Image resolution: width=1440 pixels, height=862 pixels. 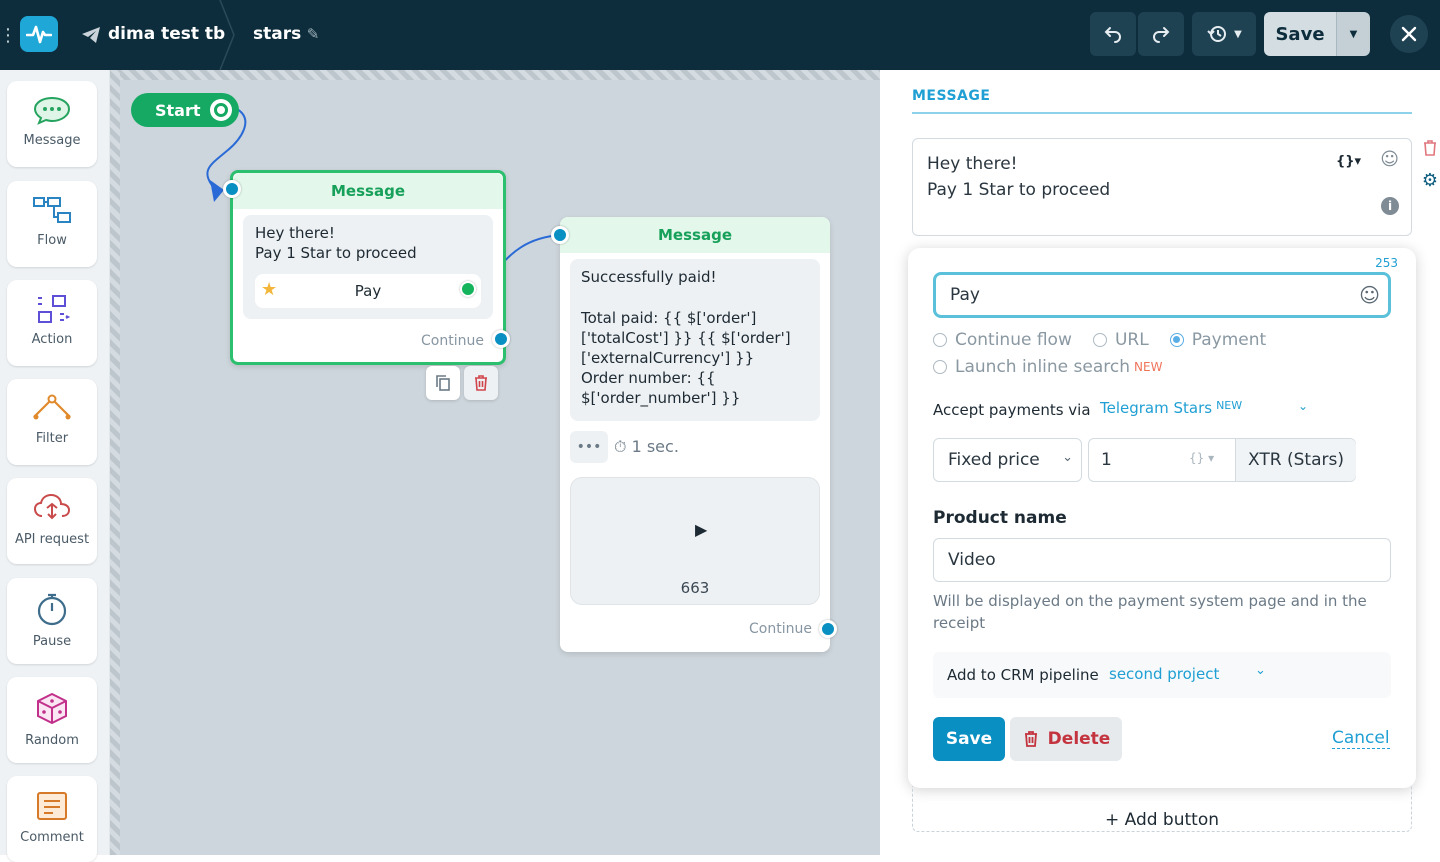 What do you see at coordinates (52, 521) in the screenshot?
I see `sidebar-item-api-request: API request` at bounding box center [52, 521].